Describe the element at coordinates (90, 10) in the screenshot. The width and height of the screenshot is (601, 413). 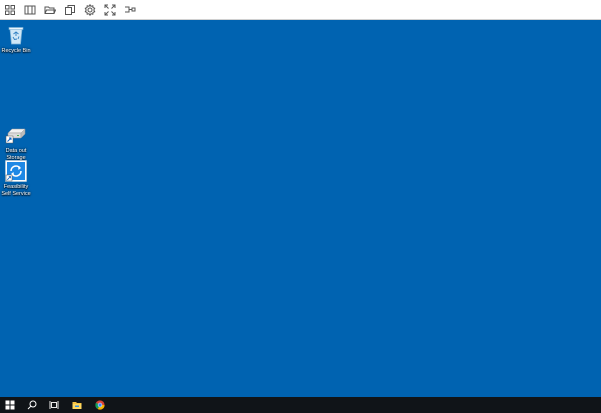
I see `gear-icon` at that location.